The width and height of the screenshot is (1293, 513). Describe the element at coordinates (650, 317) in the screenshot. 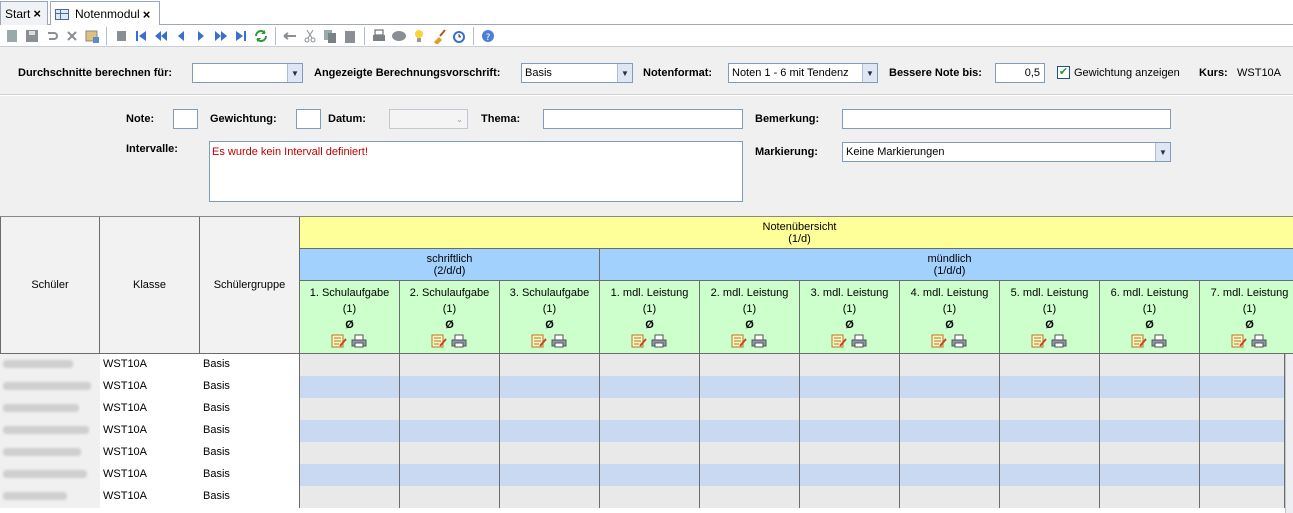

I see `exam-col-header: 1. mdl. Leistung (1) Ø` at that location.